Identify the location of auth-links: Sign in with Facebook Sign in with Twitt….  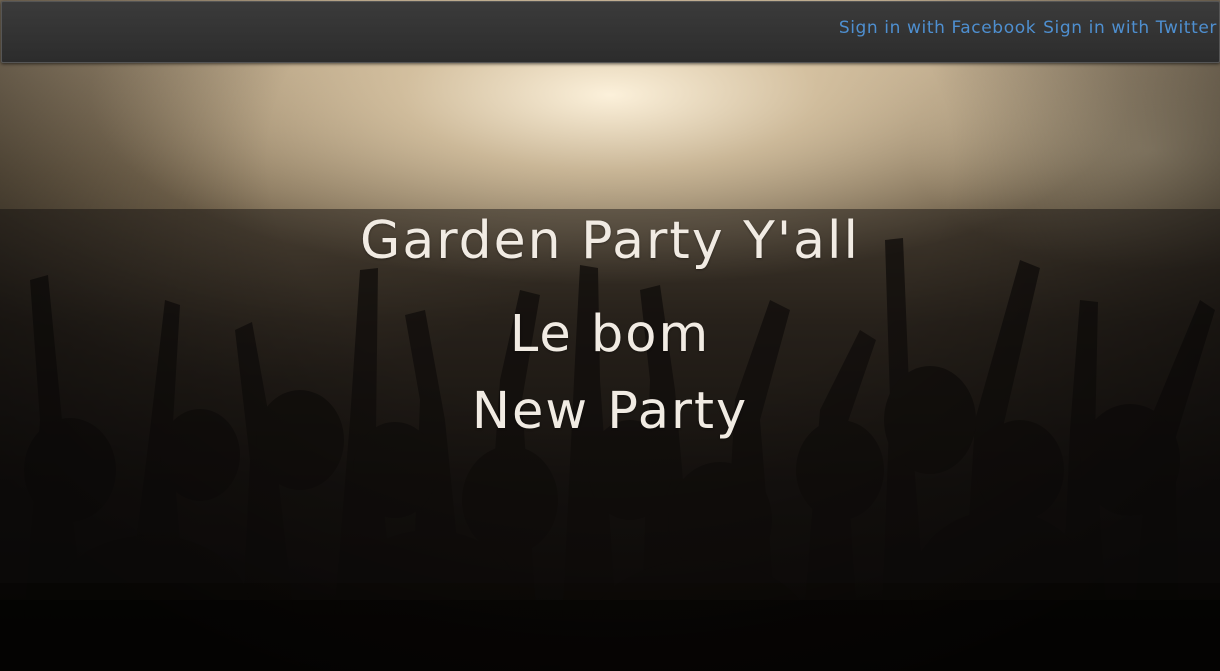
(1028, 28).